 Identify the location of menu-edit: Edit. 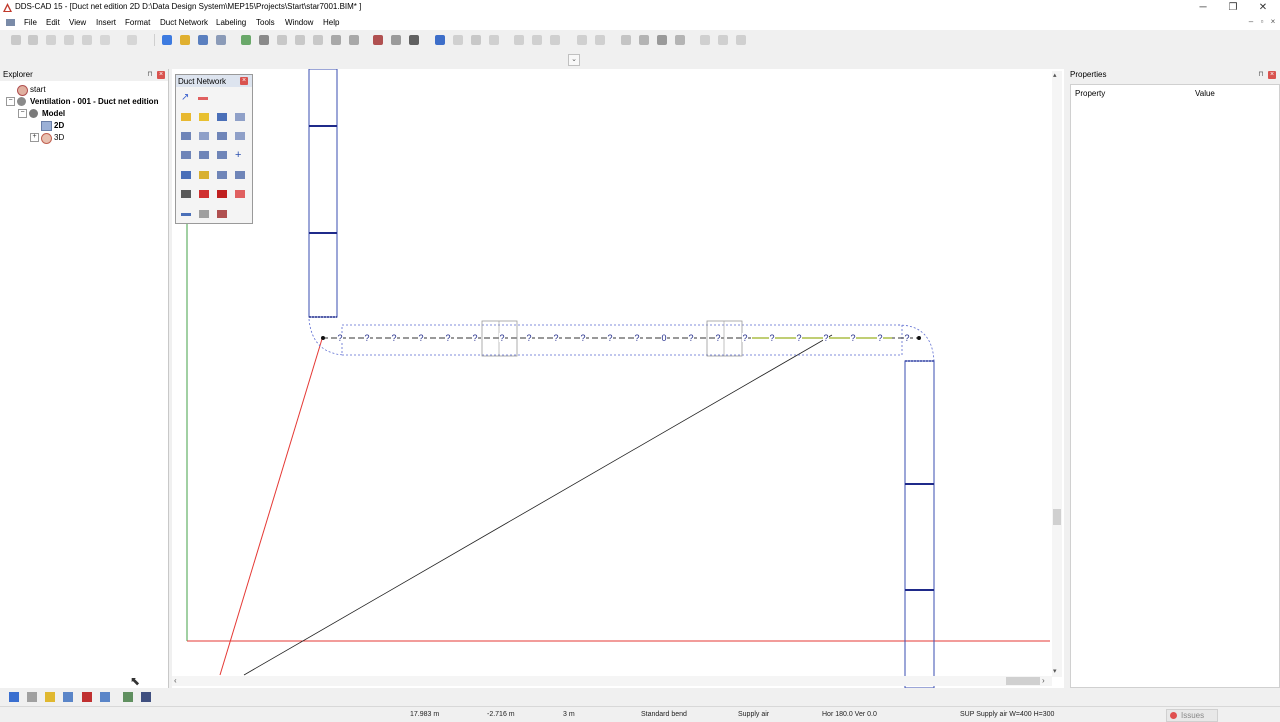
(53, 22).